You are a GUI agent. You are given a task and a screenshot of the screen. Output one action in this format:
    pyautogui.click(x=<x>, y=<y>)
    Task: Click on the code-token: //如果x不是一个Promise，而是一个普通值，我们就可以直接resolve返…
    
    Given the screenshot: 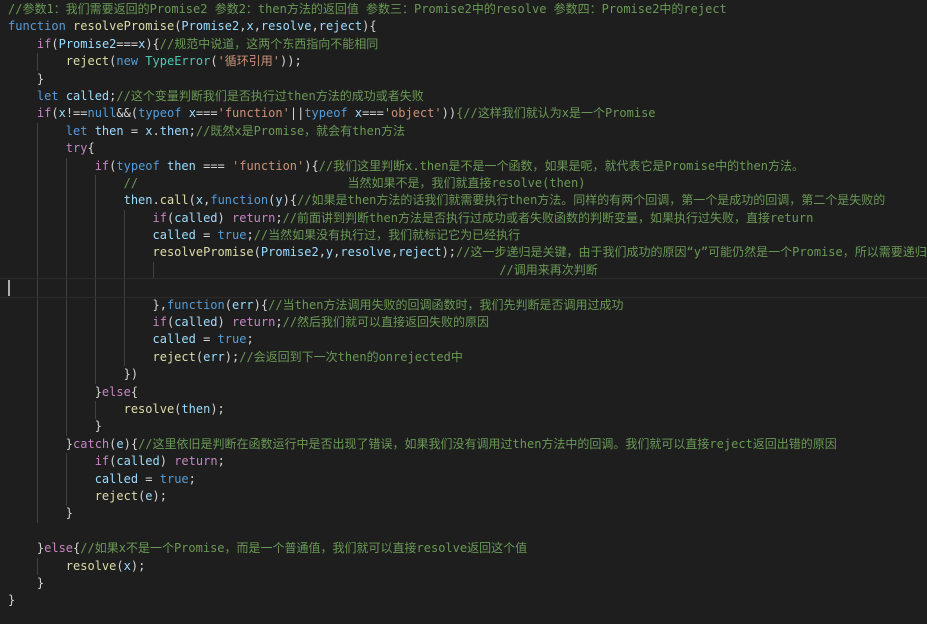 What is the action you would take?
    pyautogui.click(x=304, y=548)
    